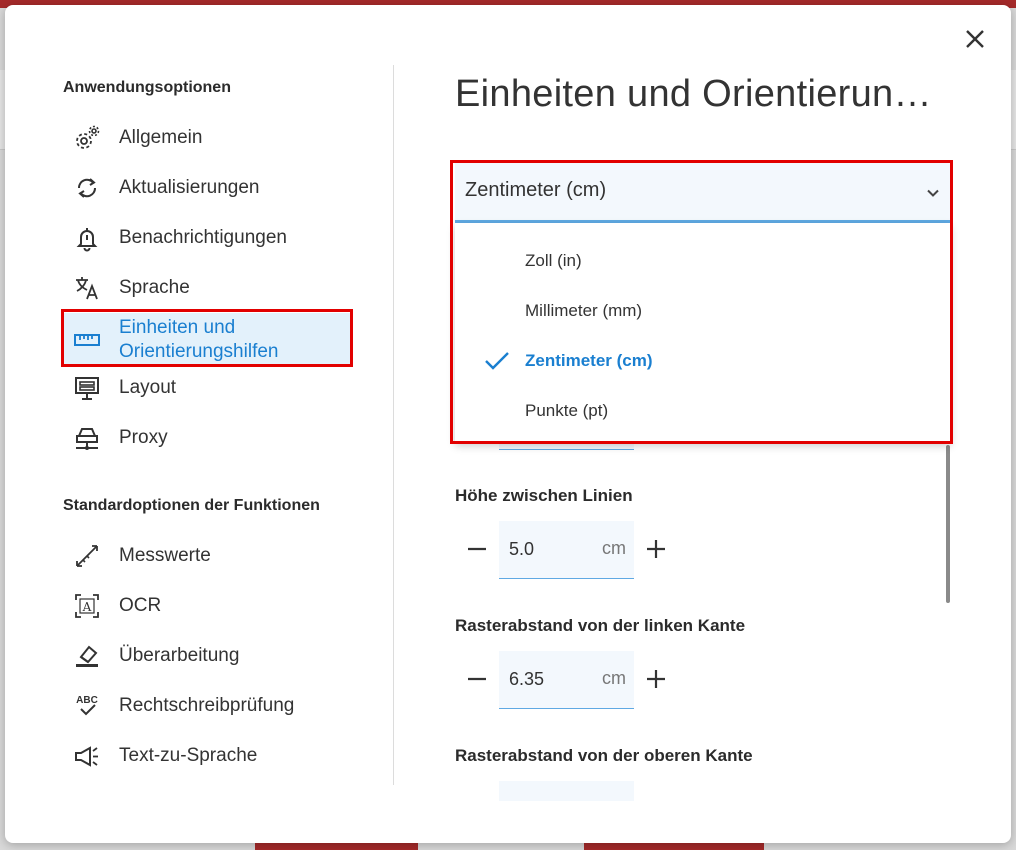 The height and width of the screenshot is (850, 1016). What do you see at coordinates (703, 261) in the screenshot?
I see `dropdown-option-inch: Zoll (in)` at bounding box center [703, 261].